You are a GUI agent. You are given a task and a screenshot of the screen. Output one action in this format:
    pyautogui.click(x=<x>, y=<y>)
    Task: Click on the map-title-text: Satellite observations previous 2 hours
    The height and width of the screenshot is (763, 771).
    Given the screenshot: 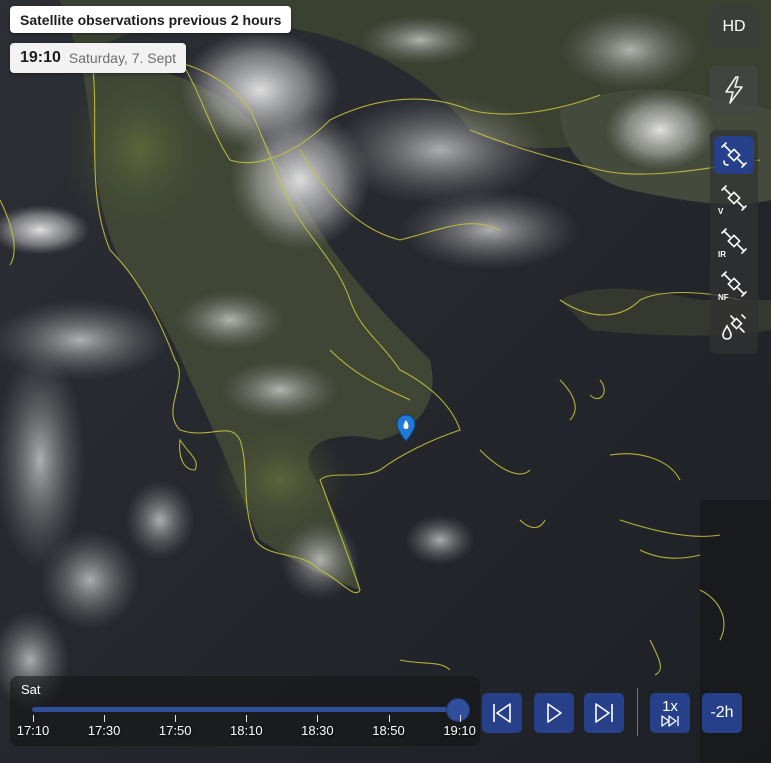 What is the action you would take?
    pyautogui.click(x=151, y=19)
    